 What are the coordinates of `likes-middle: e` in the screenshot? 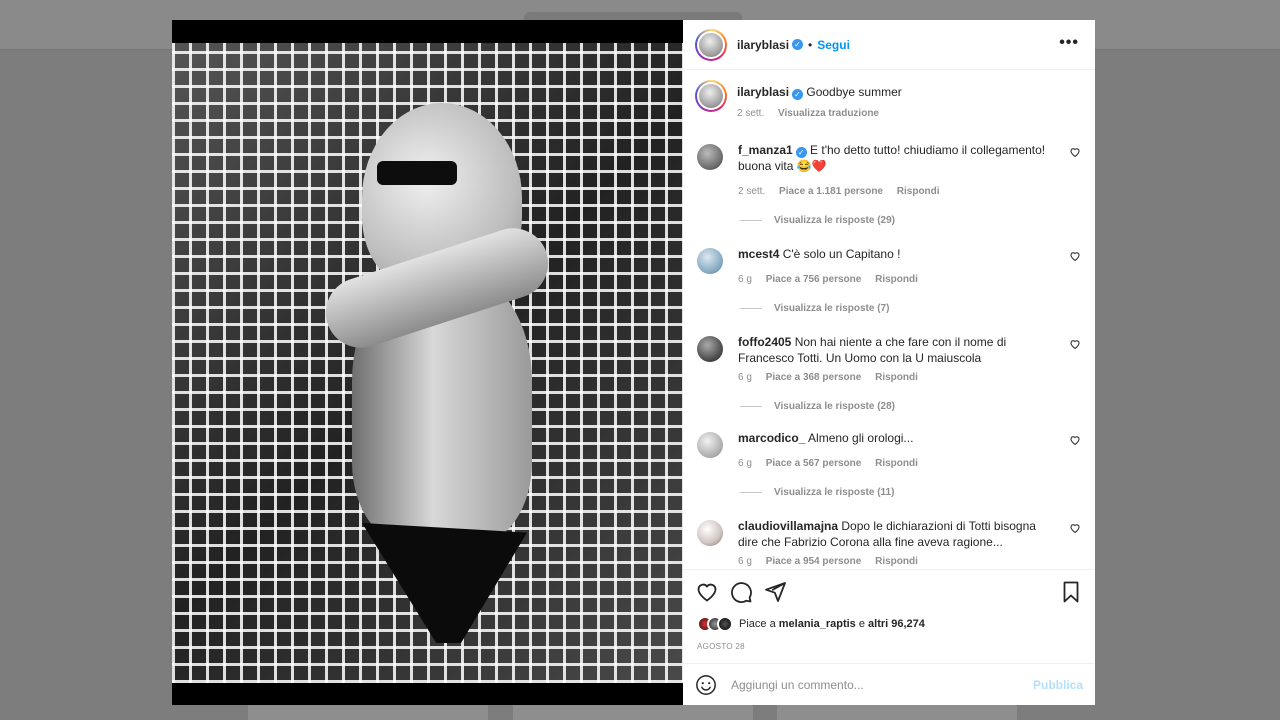 It's located at (862, 624).